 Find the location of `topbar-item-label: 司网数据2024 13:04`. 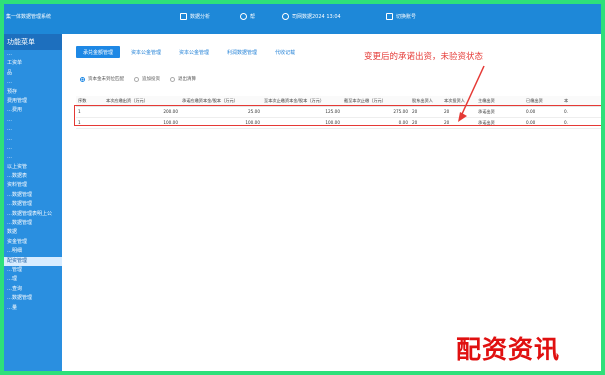

topbar-item-label: 司网数据2024 13:04 is located at coordinates (316, 17).